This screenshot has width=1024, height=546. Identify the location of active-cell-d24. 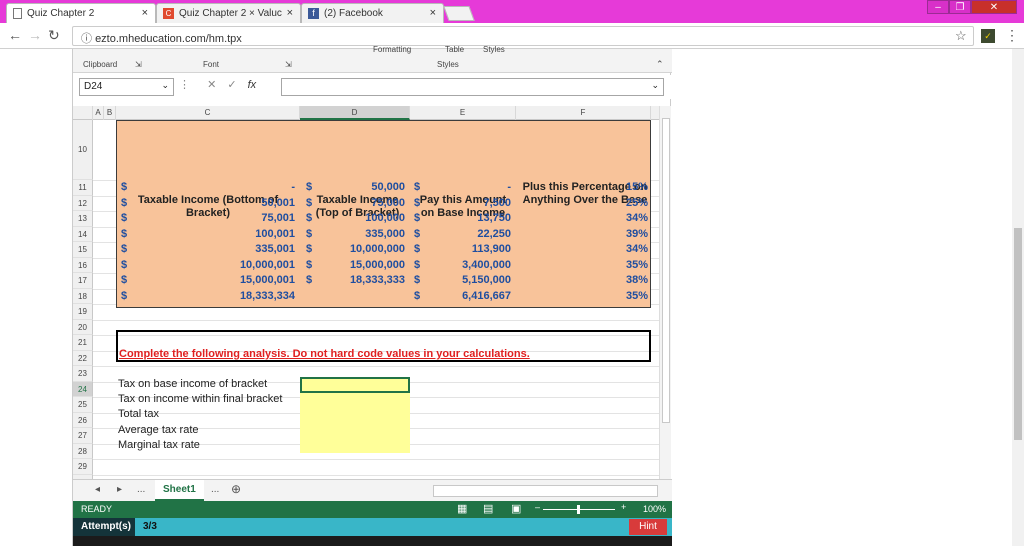
(355, 385).